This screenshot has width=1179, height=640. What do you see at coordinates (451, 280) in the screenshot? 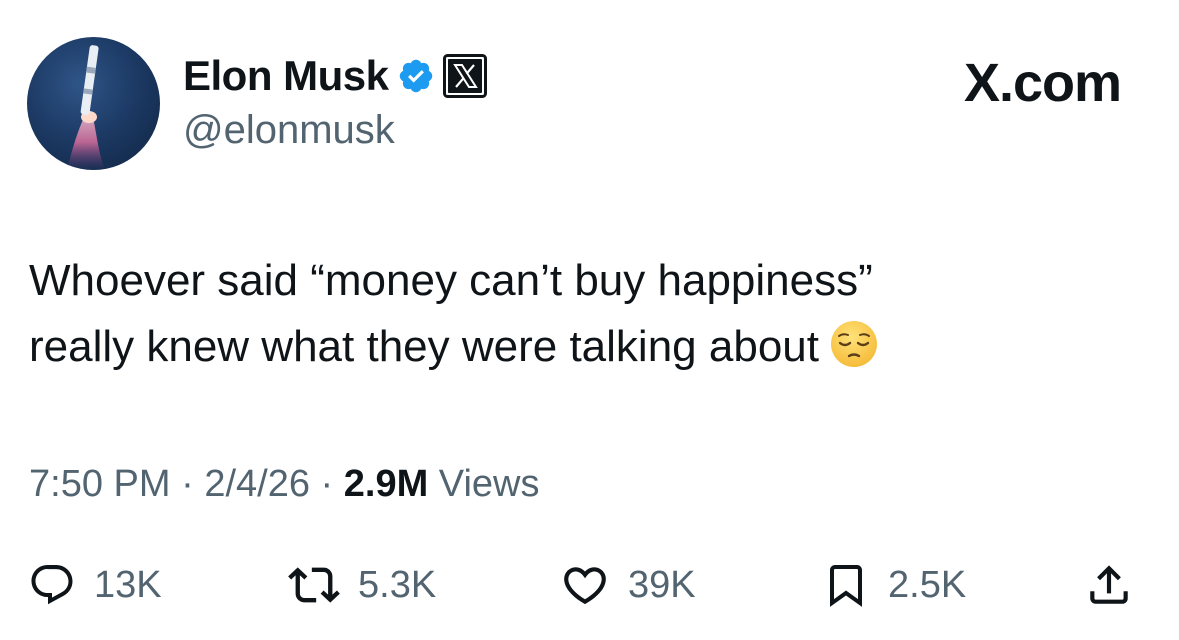
I see `tweet-text-line-1: Whoever said “money can’t buy happiness”` at bounding box center [451, 280].